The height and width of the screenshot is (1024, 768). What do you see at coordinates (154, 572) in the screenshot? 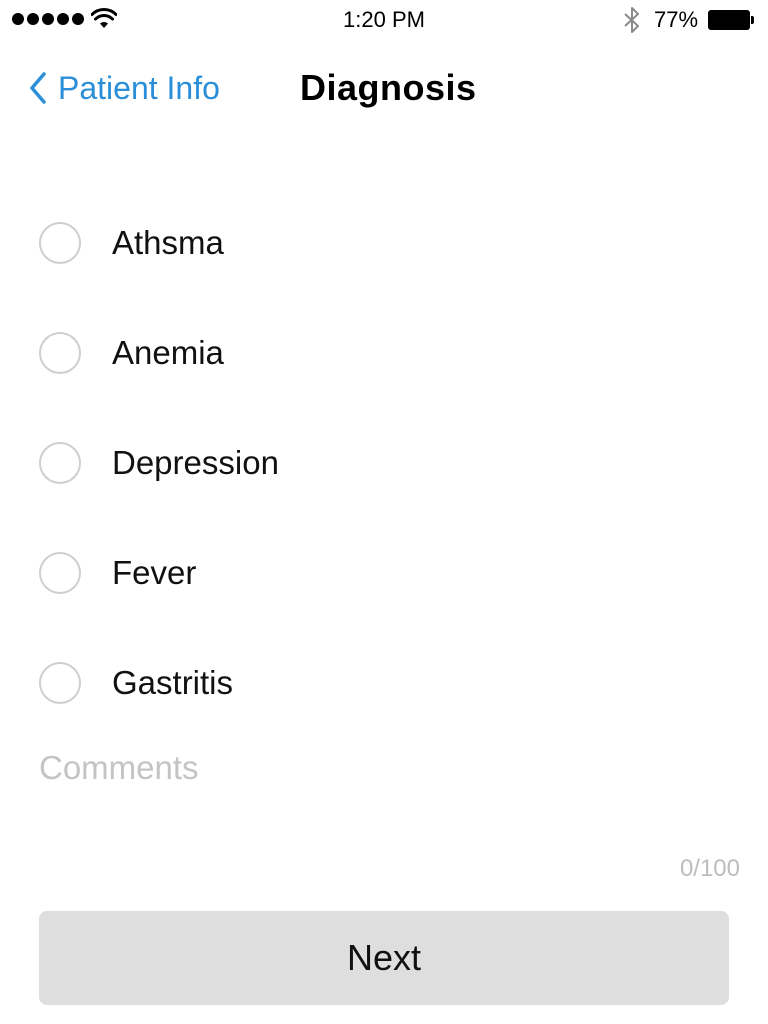
I see `option-label: Fever` at bounding box center [154, 572].